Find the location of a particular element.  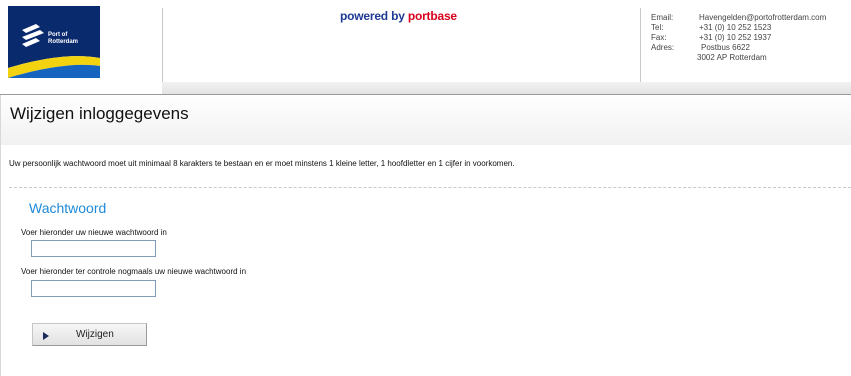

confirm-password-input is located at coordinates (93, 288).